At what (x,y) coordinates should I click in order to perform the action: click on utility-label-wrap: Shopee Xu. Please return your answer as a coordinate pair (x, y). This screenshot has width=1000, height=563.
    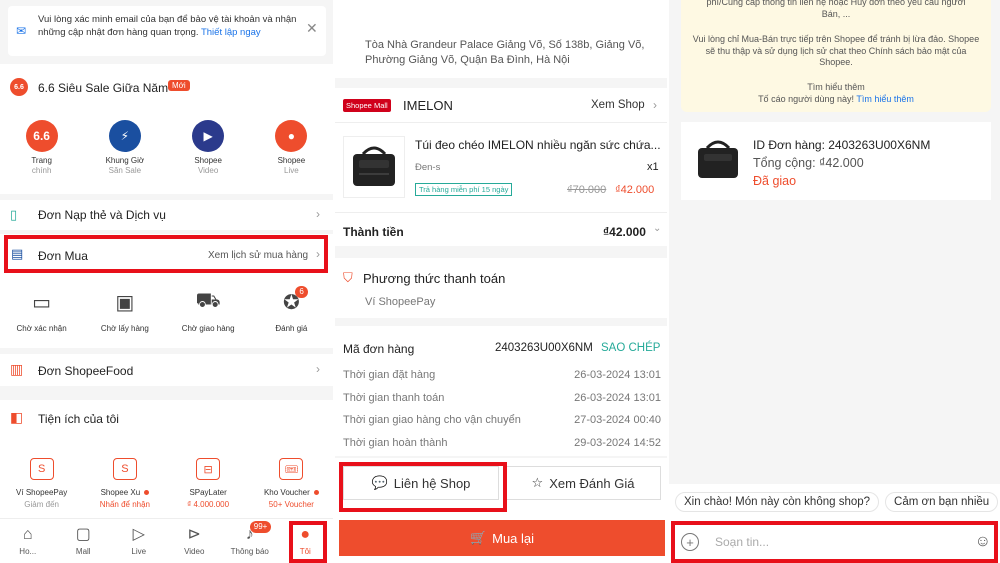
    Looking at the image, I should click on (125, 493).